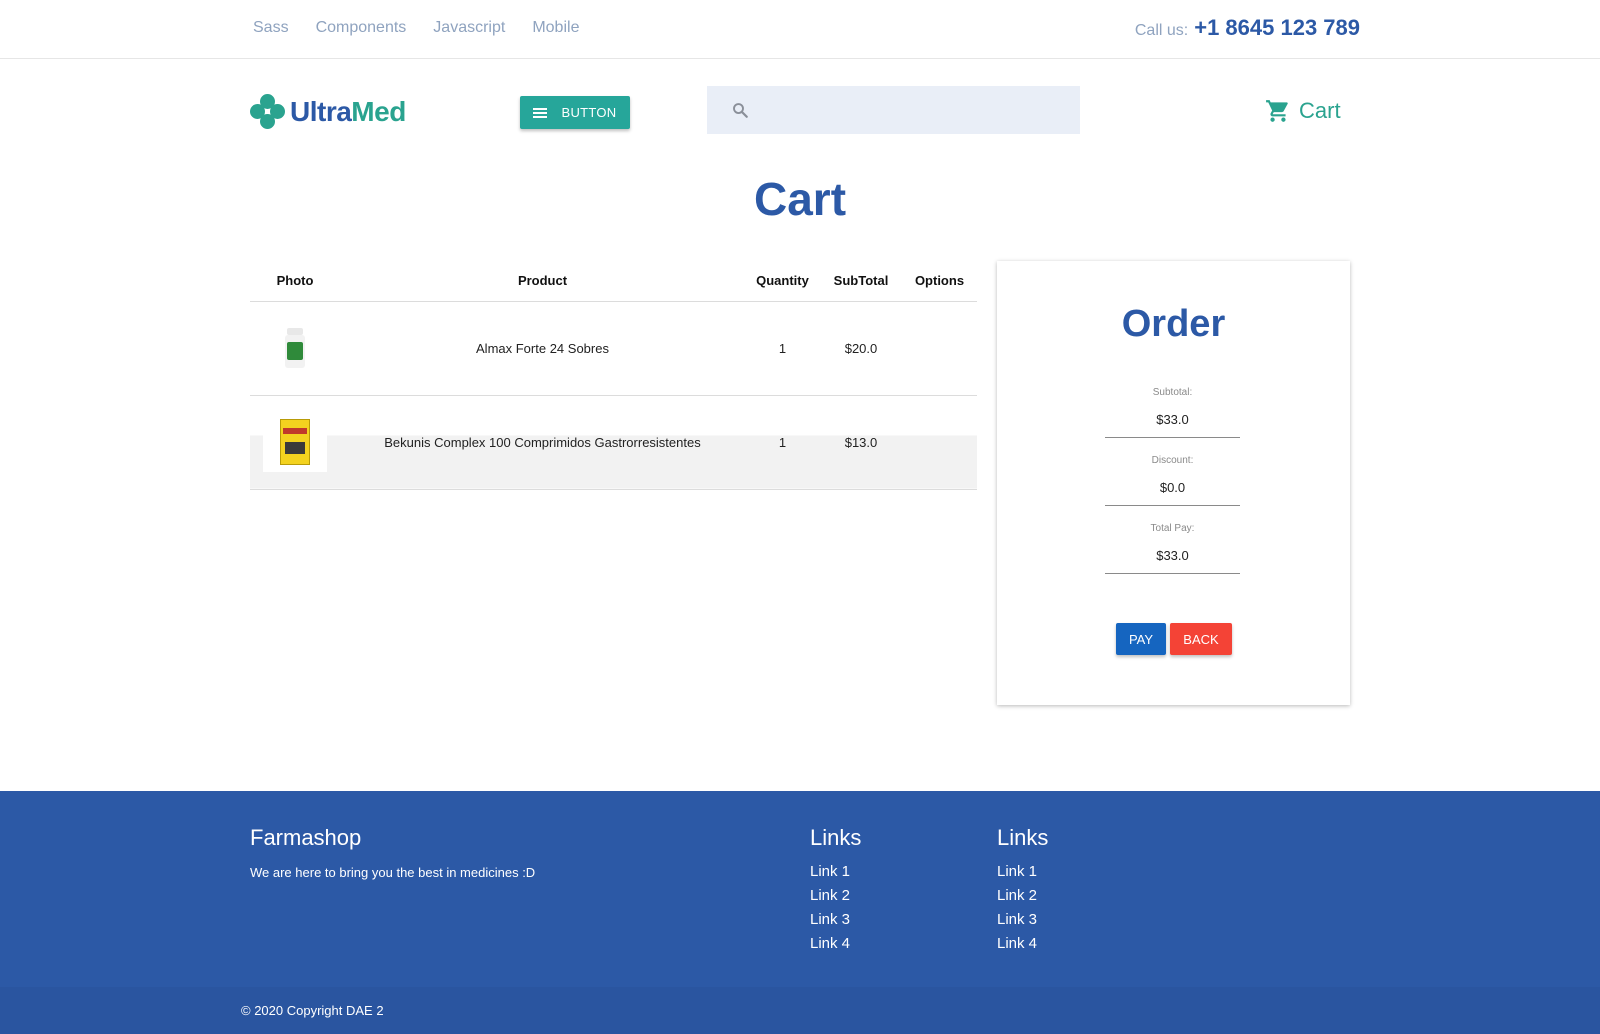  I want to click on menu-button: BUTTON, so click(575, 112).